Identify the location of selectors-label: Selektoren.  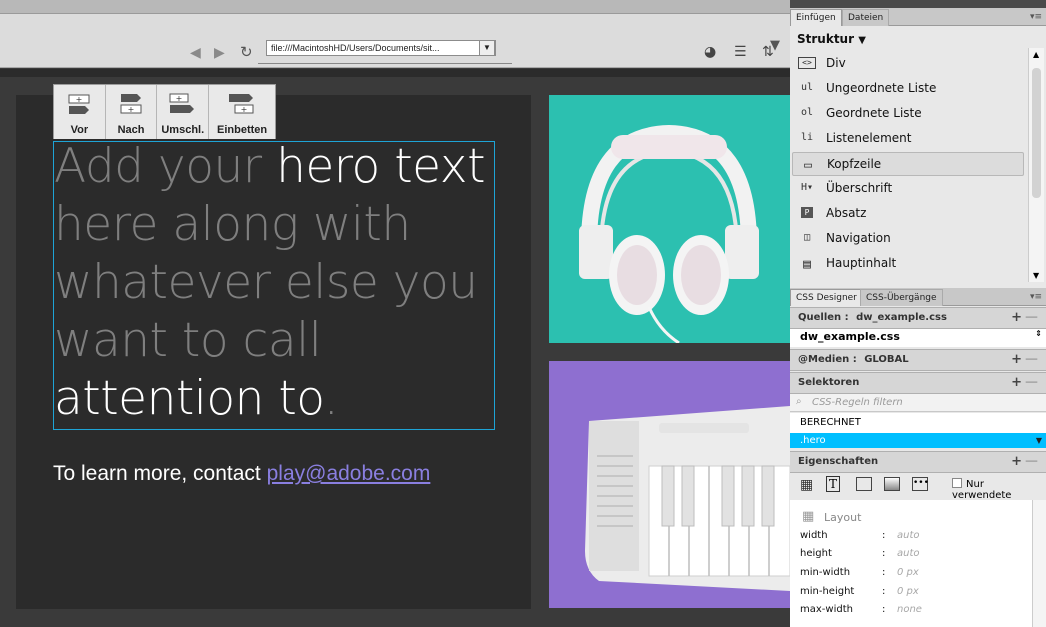
(829, 382).